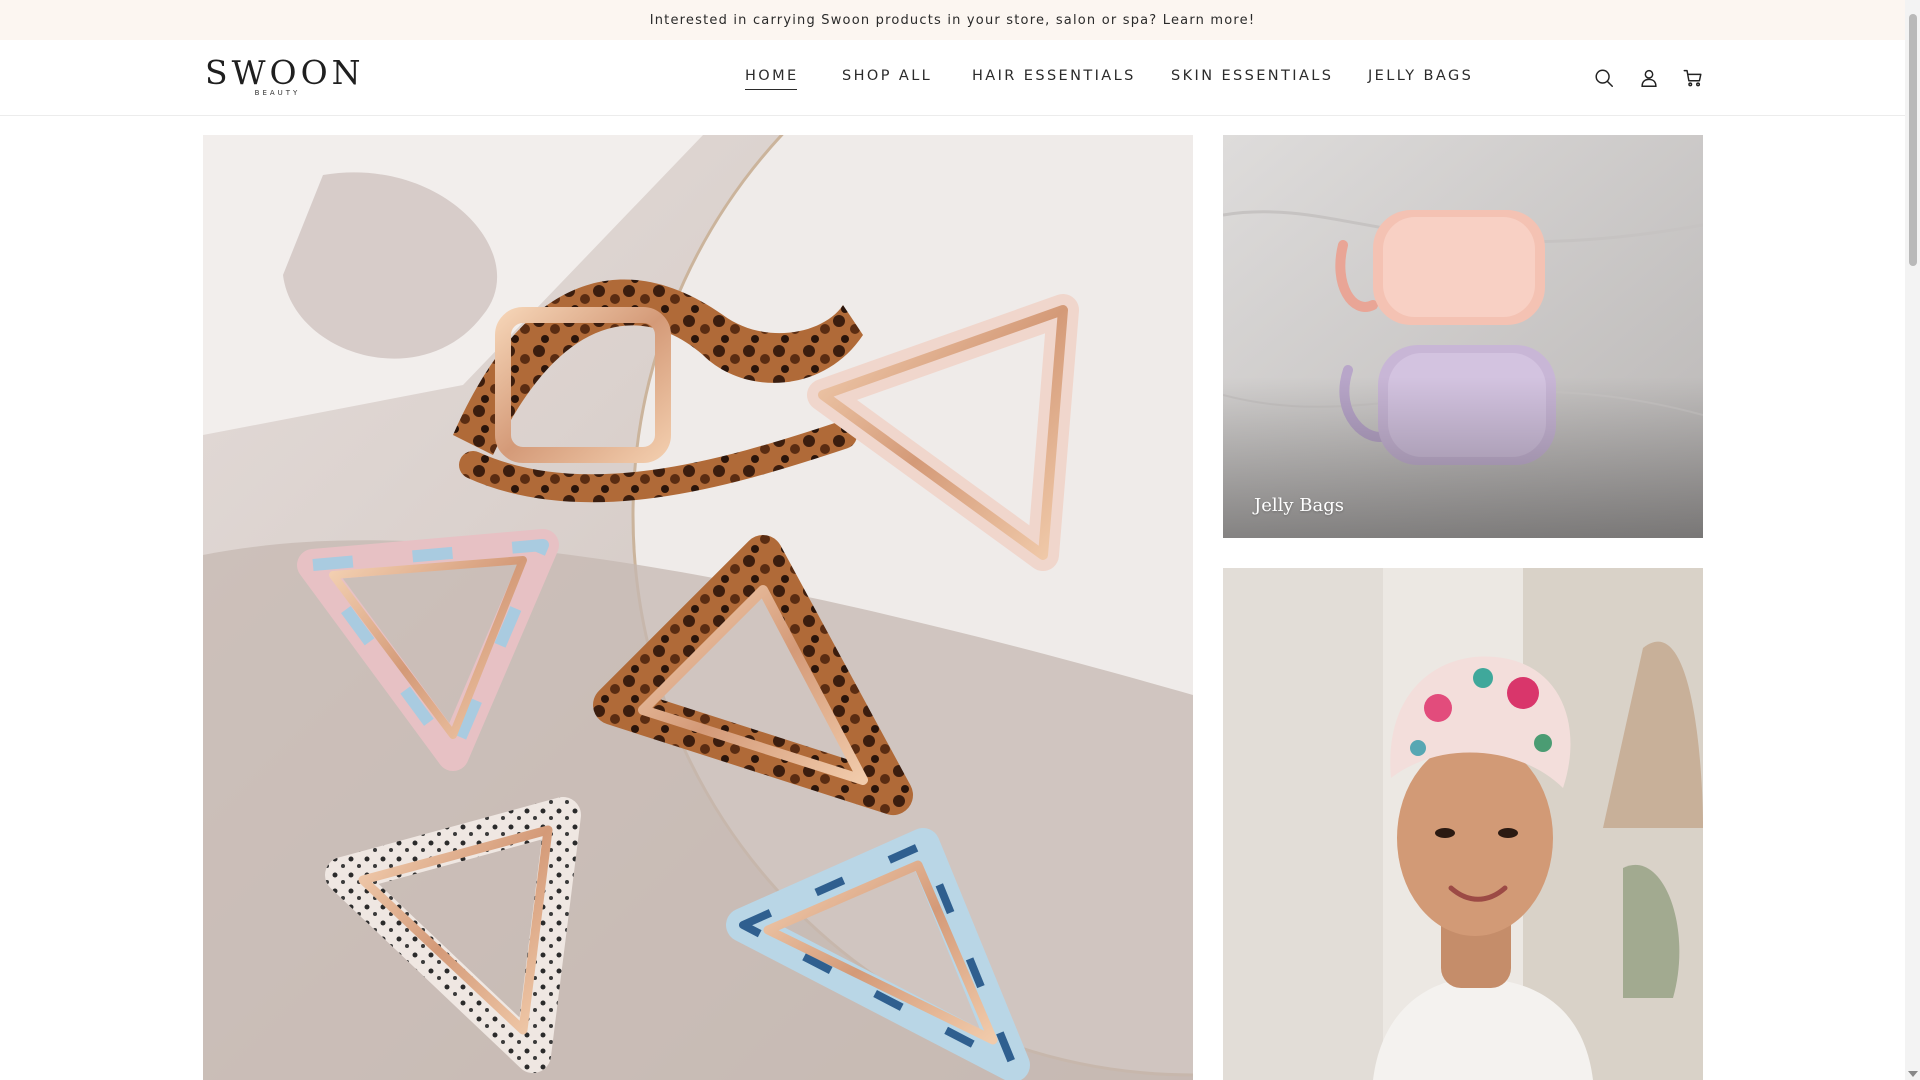  I want to click on cart-icon, so click(1693, 78).